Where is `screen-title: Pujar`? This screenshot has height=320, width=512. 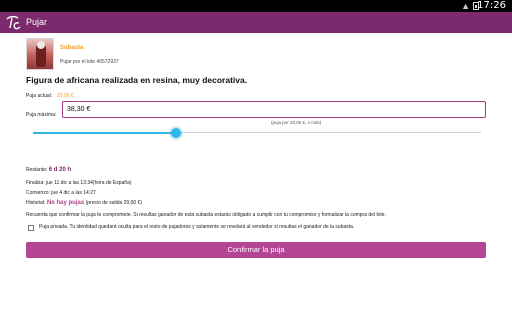
screen-title: Pujar is located at coordinates (37, 22).